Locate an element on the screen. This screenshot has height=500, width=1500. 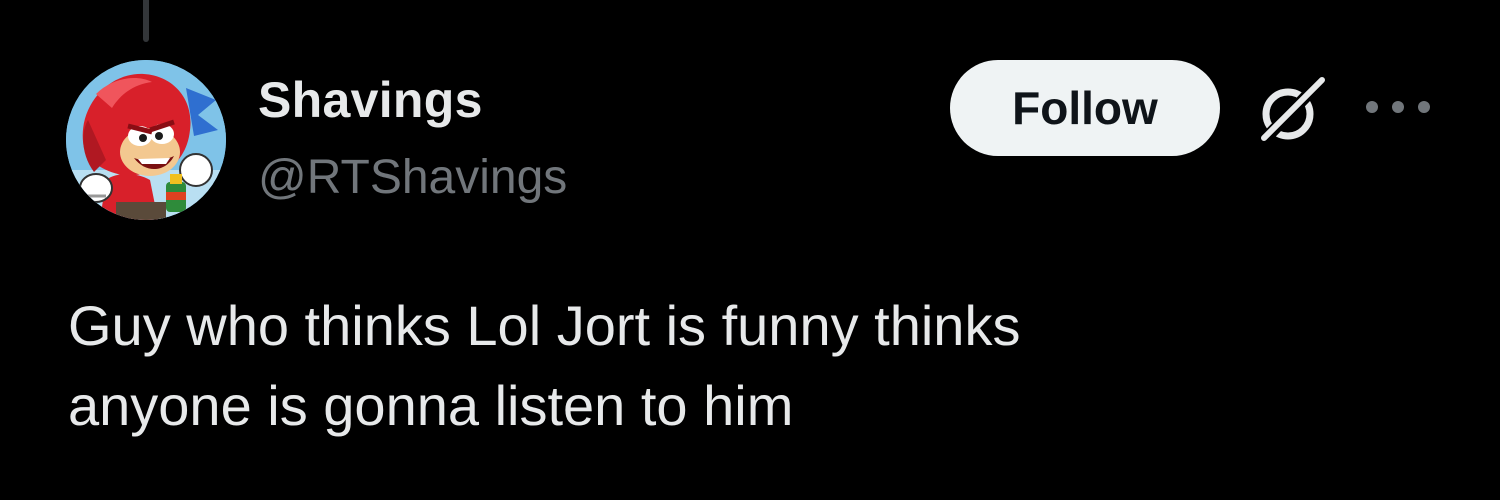
avatar is located at coordinates (146, 140).